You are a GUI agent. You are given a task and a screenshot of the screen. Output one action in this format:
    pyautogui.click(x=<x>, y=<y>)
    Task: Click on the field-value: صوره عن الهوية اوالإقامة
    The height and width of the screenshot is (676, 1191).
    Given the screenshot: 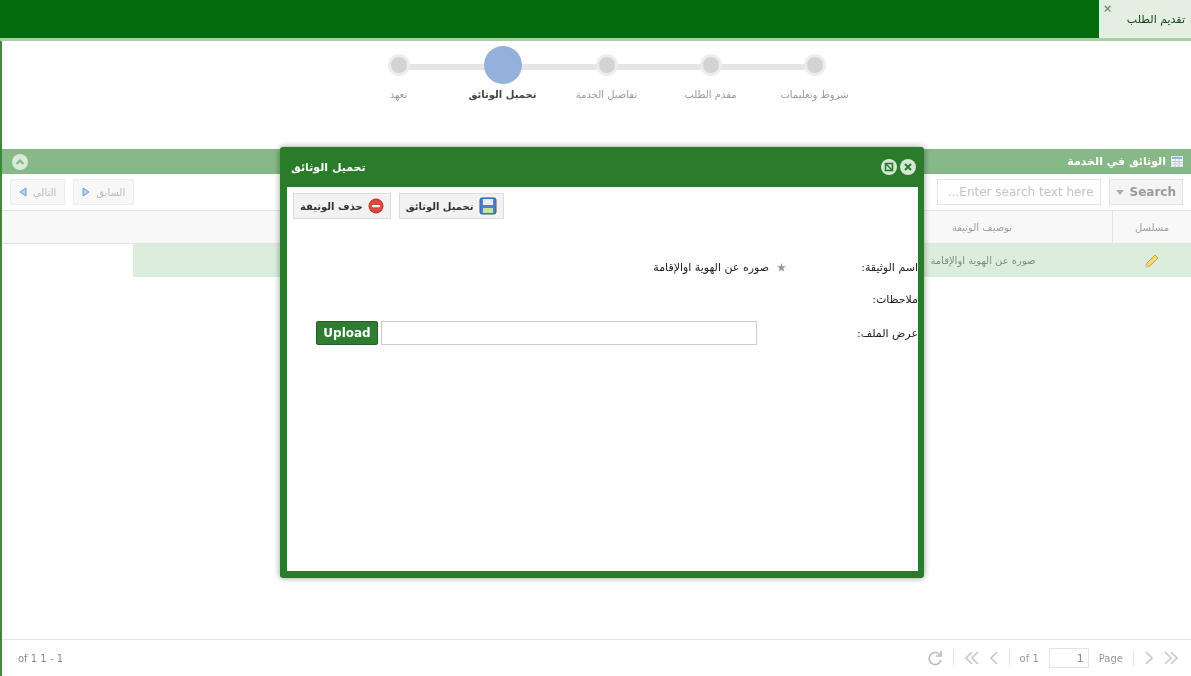 What is the action you would take?
    pyautogui.click(x=711, y=267)
    